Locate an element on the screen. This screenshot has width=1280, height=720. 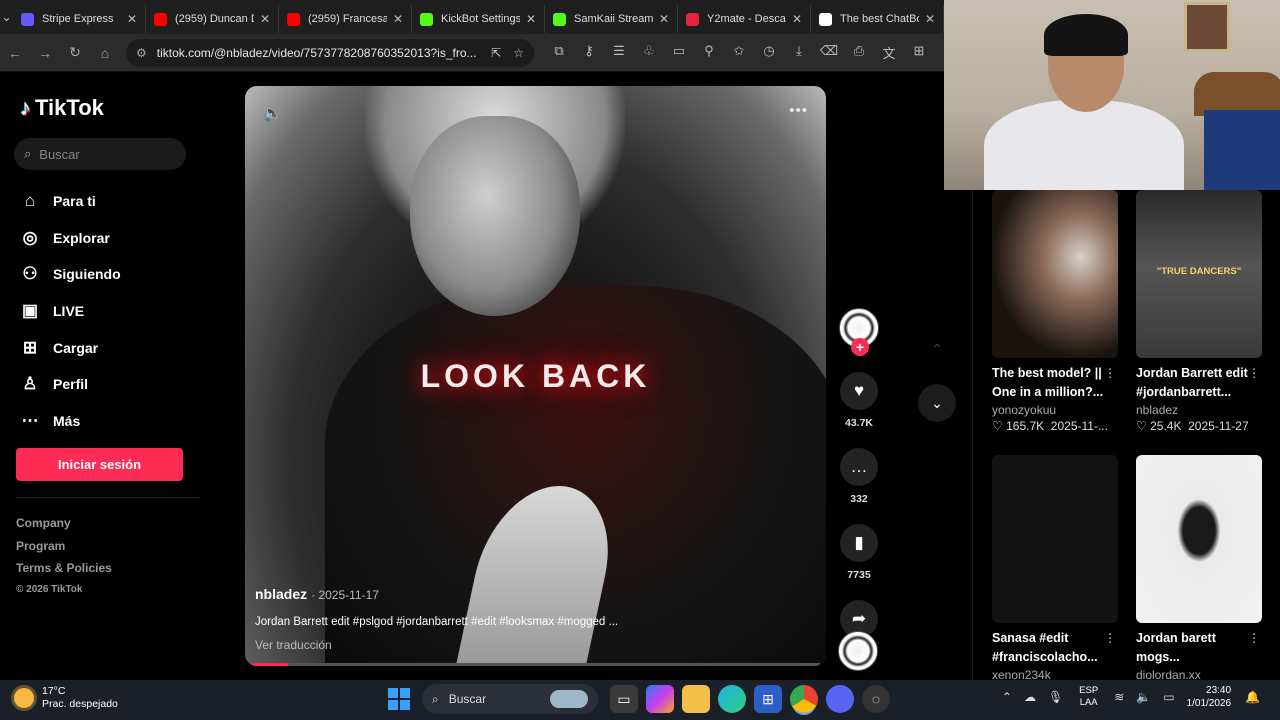
bookmark-star-icon: ☆ is located at coordinates (518, 53).